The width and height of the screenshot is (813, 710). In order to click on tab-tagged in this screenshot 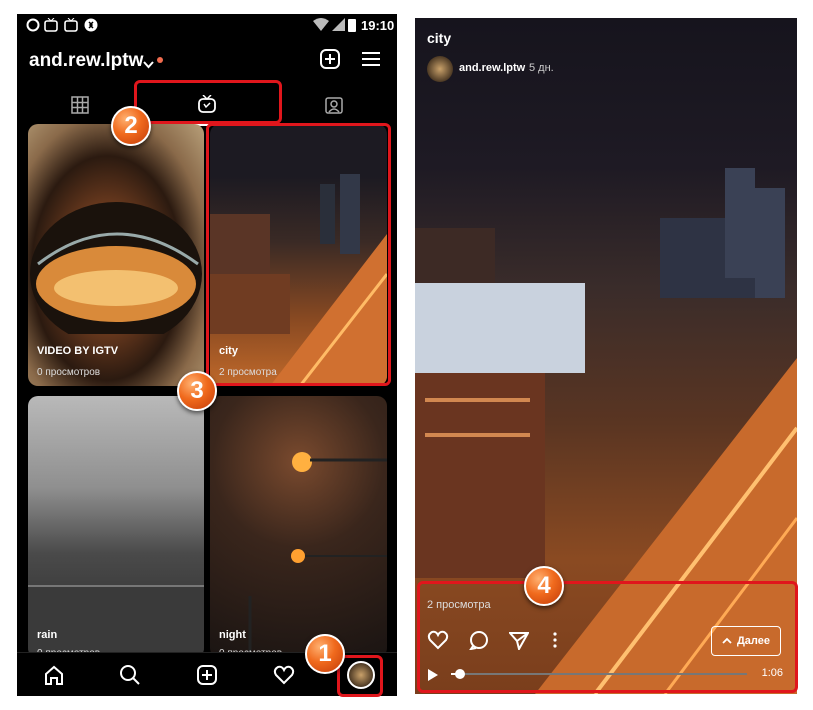, I will do `click(334, 107)`.